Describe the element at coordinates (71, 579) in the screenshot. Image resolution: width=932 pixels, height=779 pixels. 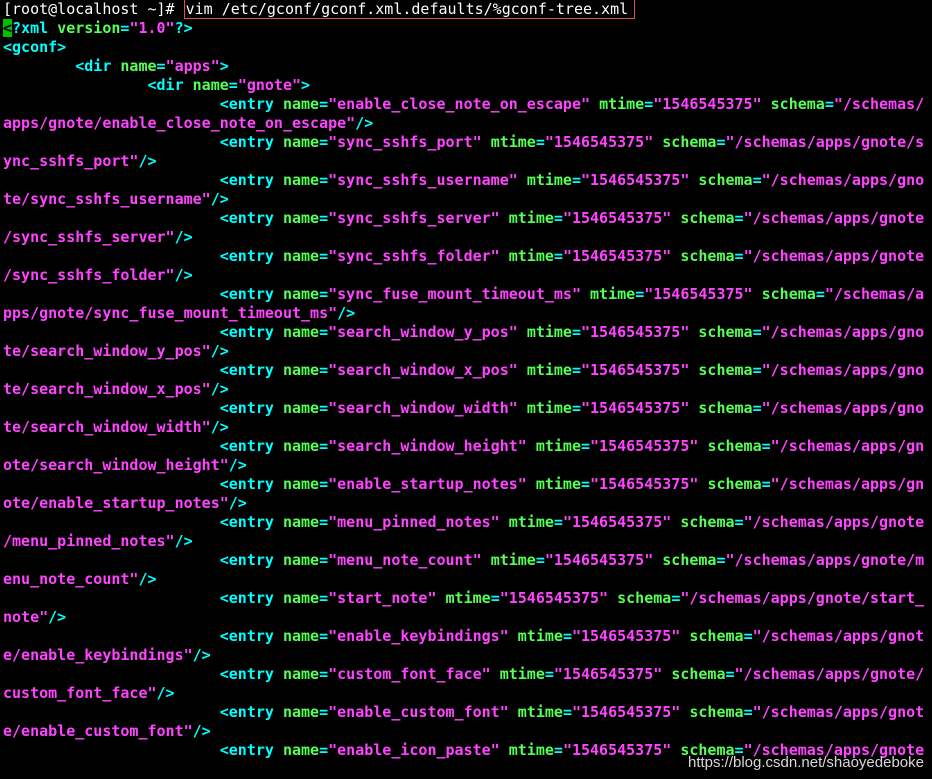
I see `syntax-token: enu_note_count"` at that location.